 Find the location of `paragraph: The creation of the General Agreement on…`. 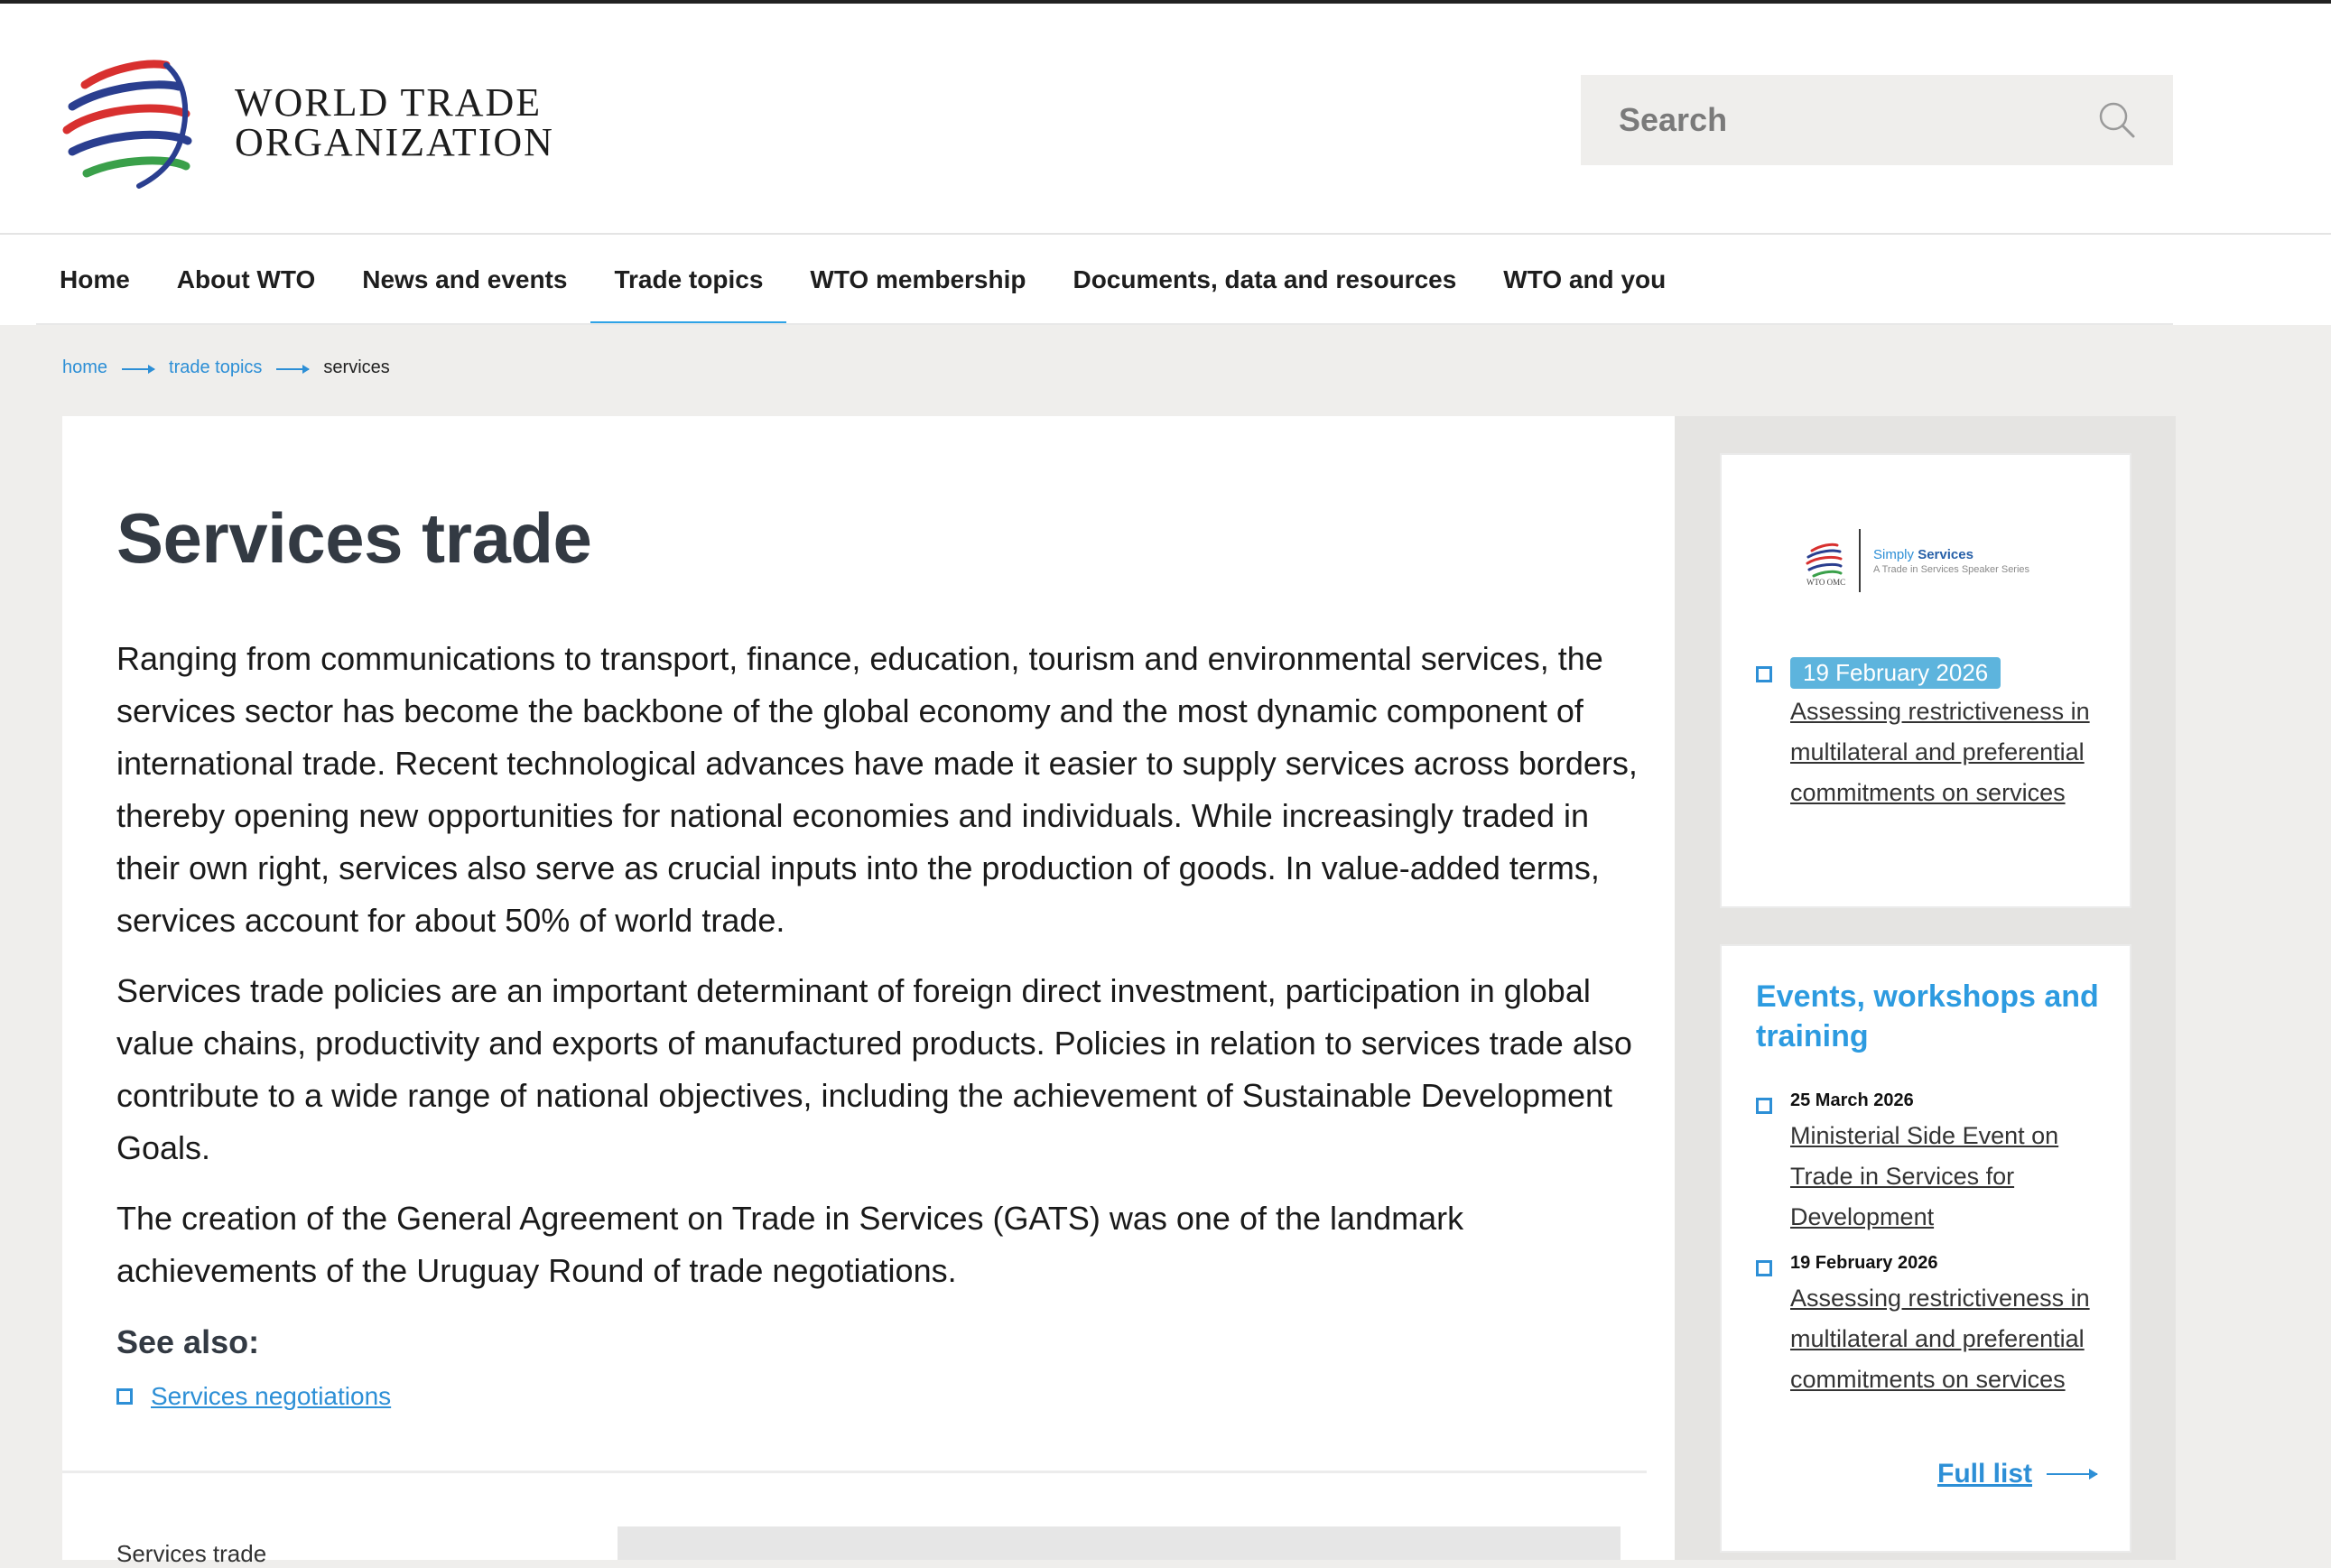

paragraph: The creation of the General Agreement on… is located at coordinates (790, 1244).